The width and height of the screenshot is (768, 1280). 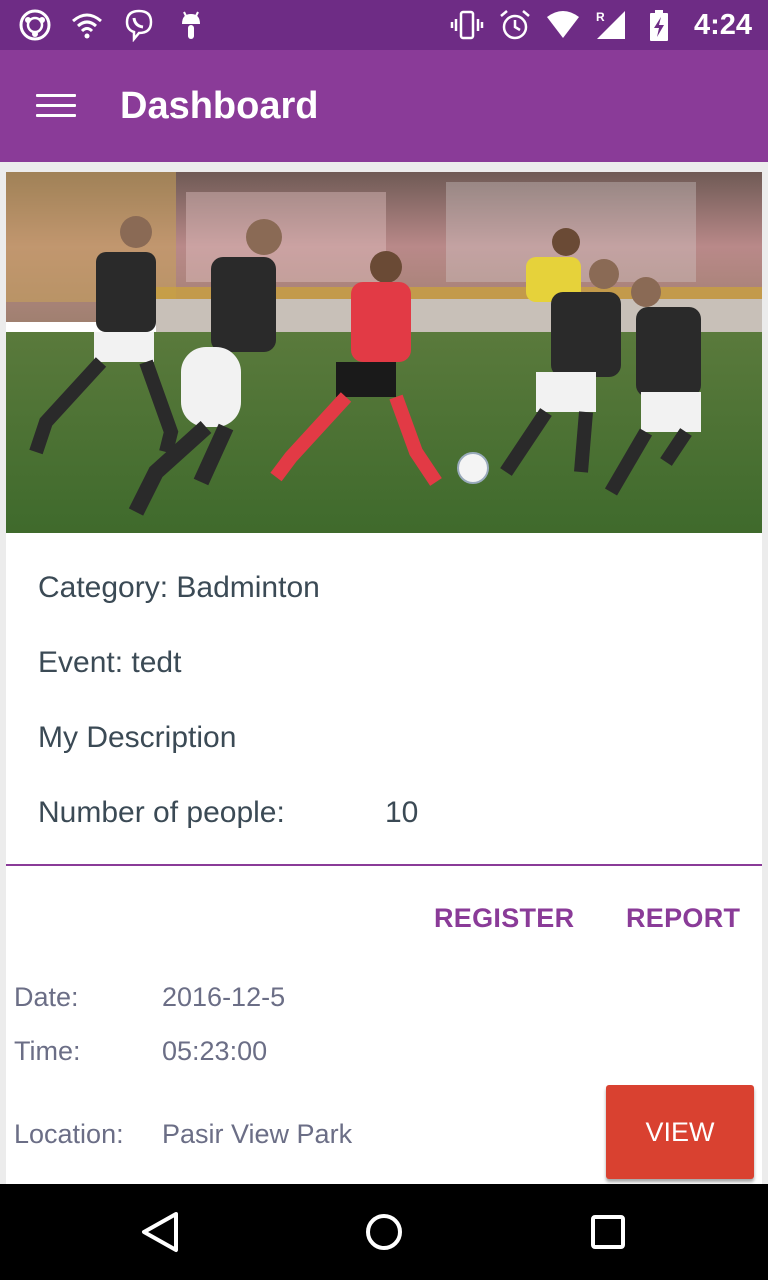 What do you see at coordinates (467, 25) in the screenshot?
I see `vibrate-icon` at bounding box center [467, 25].